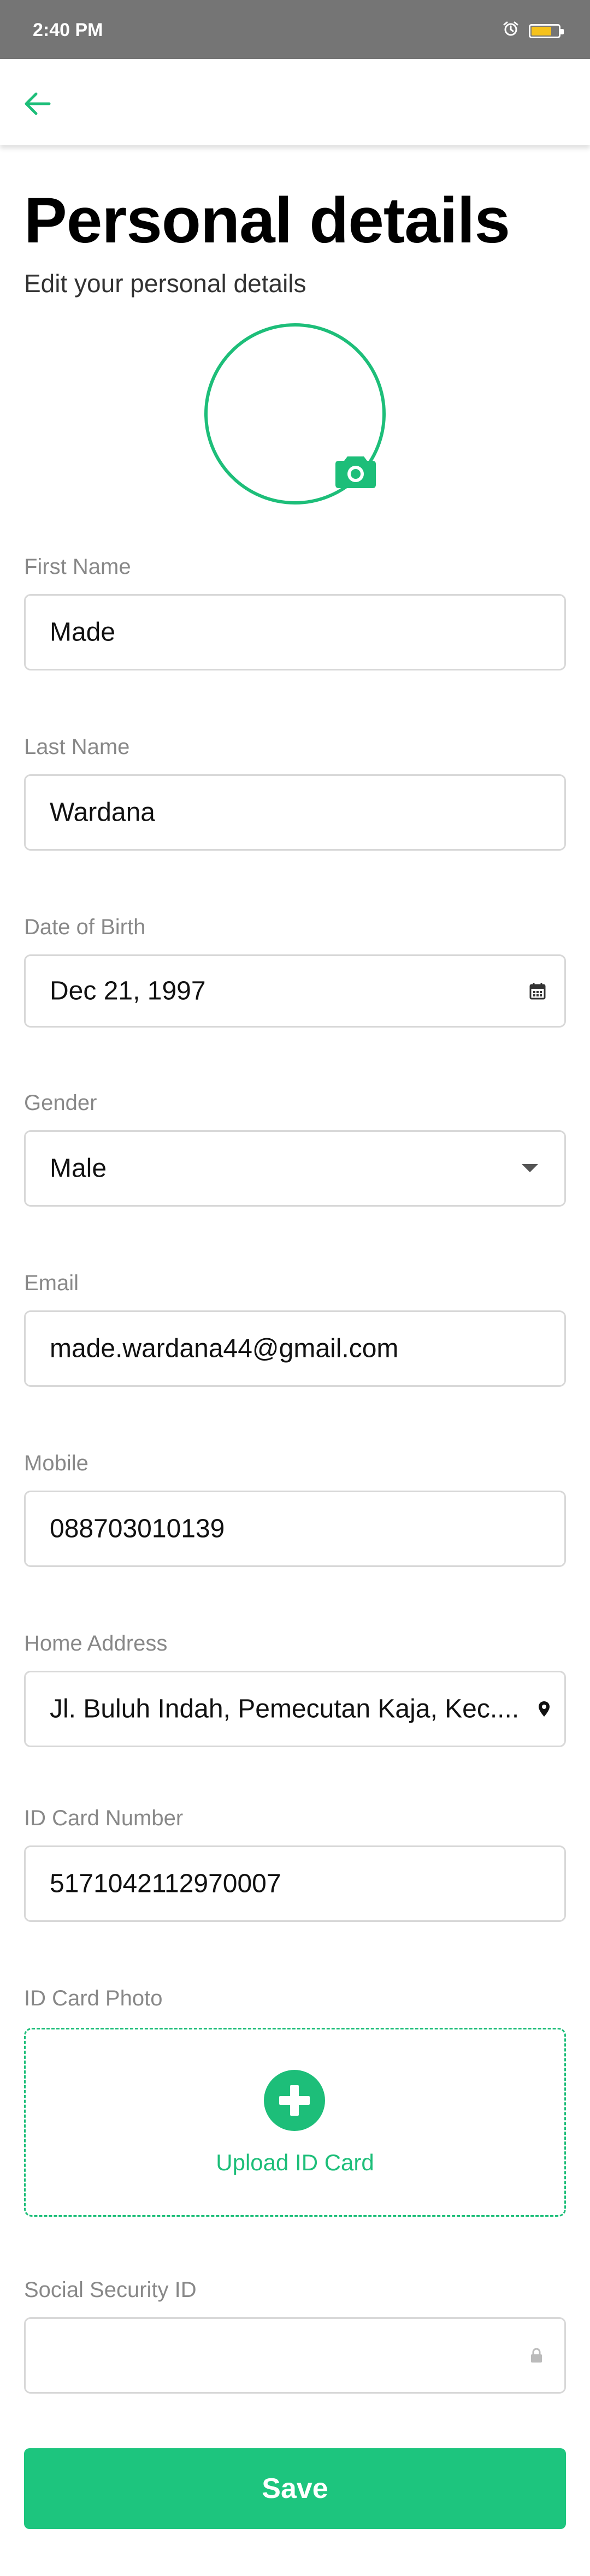 Image resolution: width=590 pixels, height=2576 pixels. I want to click on mobile-value: 088703010139, so click(137, 1529).